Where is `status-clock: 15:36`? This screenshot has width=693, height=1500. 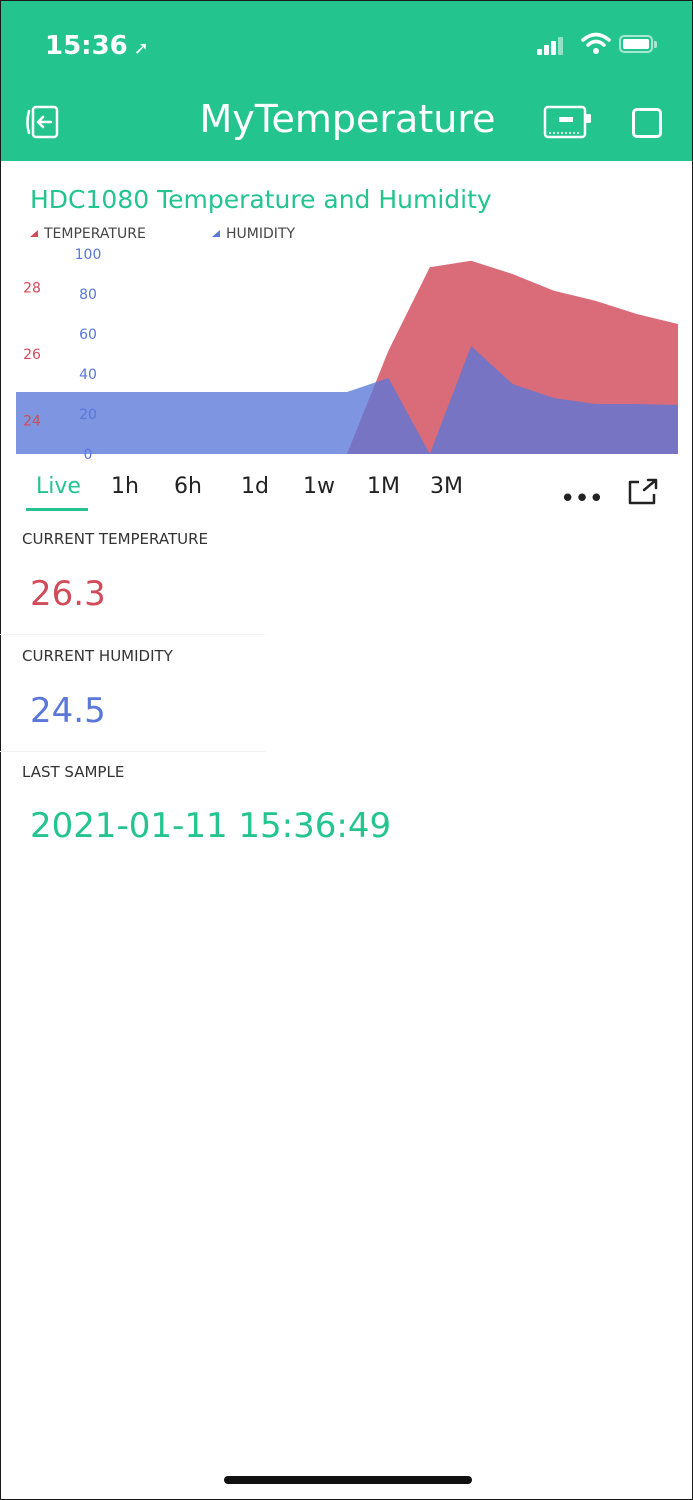
status-clock: 15:36 is located at coordinates (86, 46).